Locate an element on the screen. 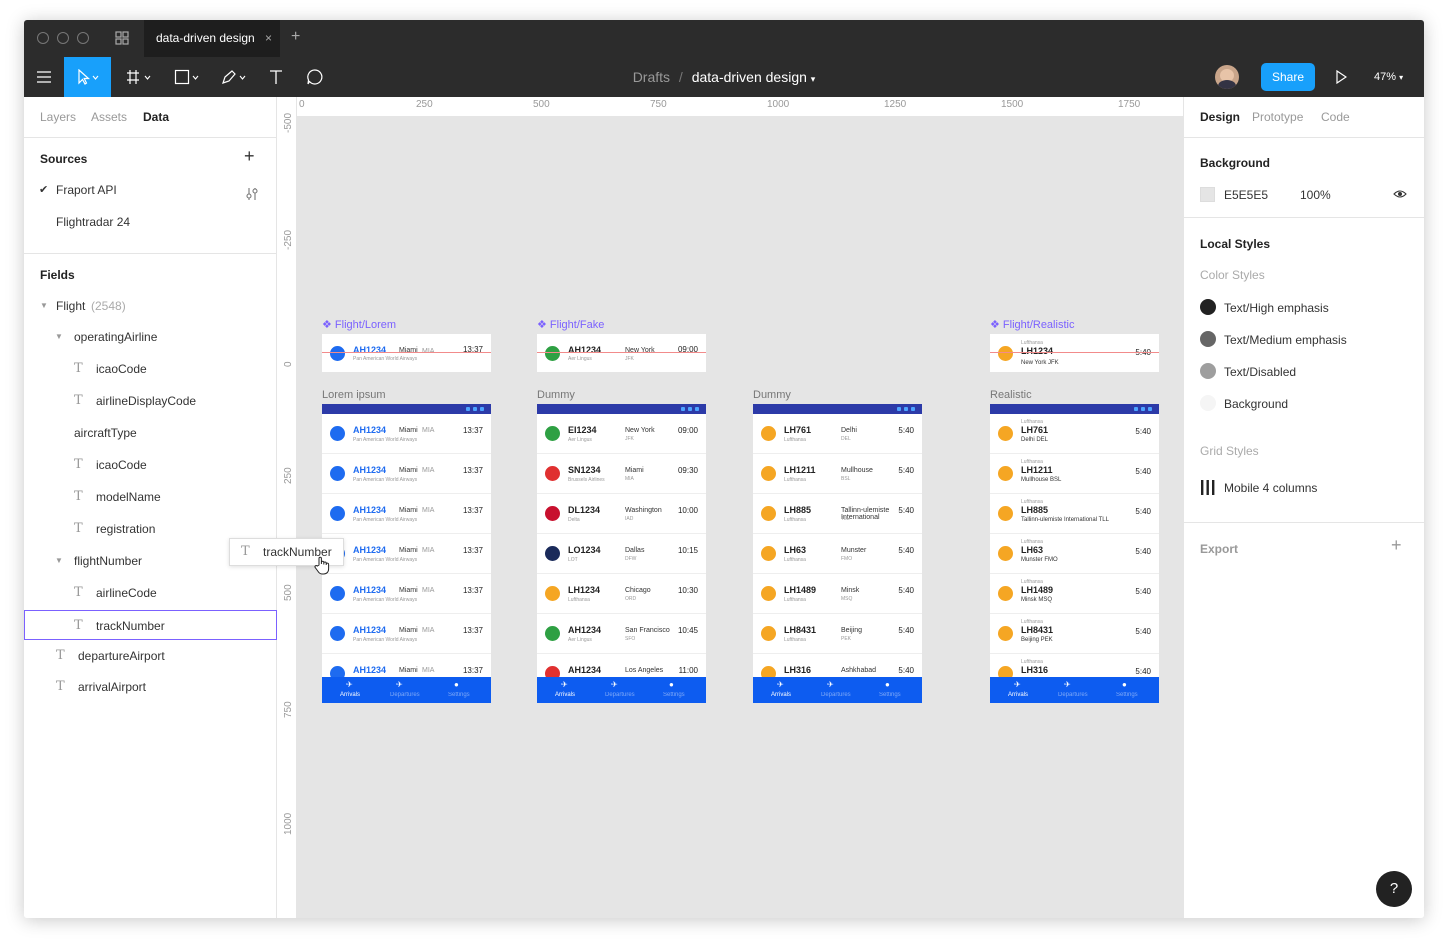  color-style-name: Text/Disabled is located at coordinates (1260, 372).